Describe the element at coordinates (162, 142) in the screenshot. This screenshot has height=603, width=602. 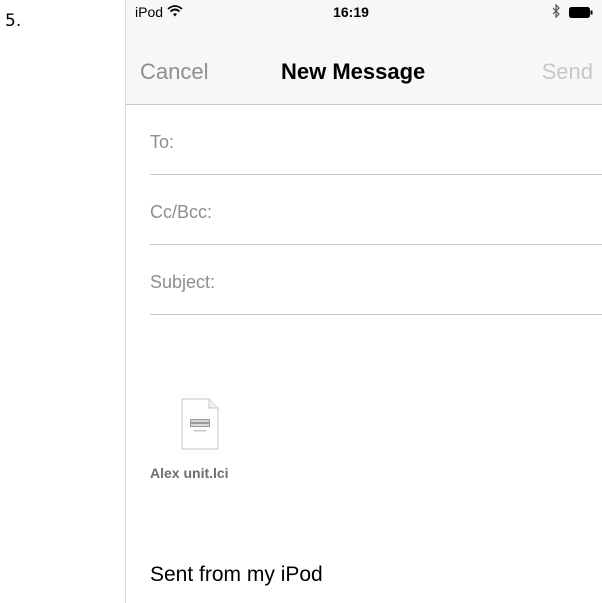
I see `to-label: To:` at that location.